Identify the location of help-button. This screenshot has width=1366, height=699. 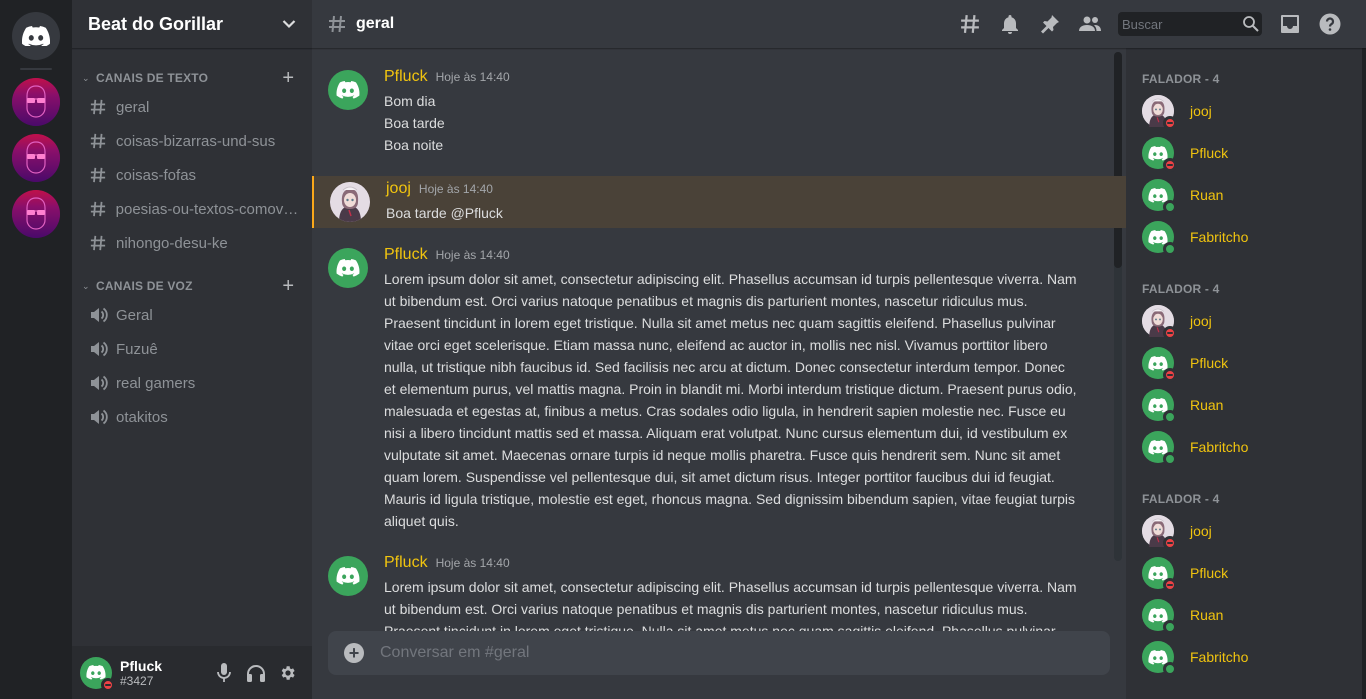
(1330, 24).